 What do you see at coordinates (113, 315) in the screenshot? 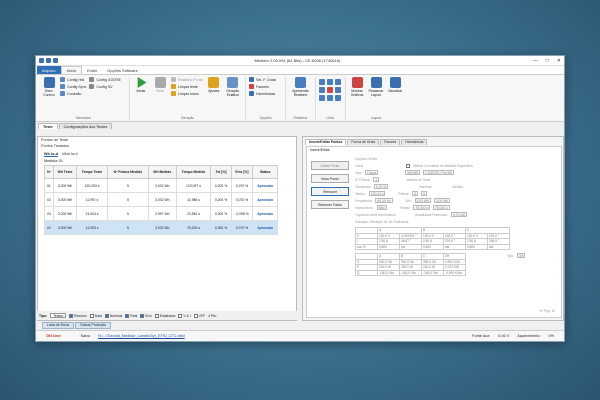
I see `filter-checkbox-item: Nominal` at bounding box center [113, 315].